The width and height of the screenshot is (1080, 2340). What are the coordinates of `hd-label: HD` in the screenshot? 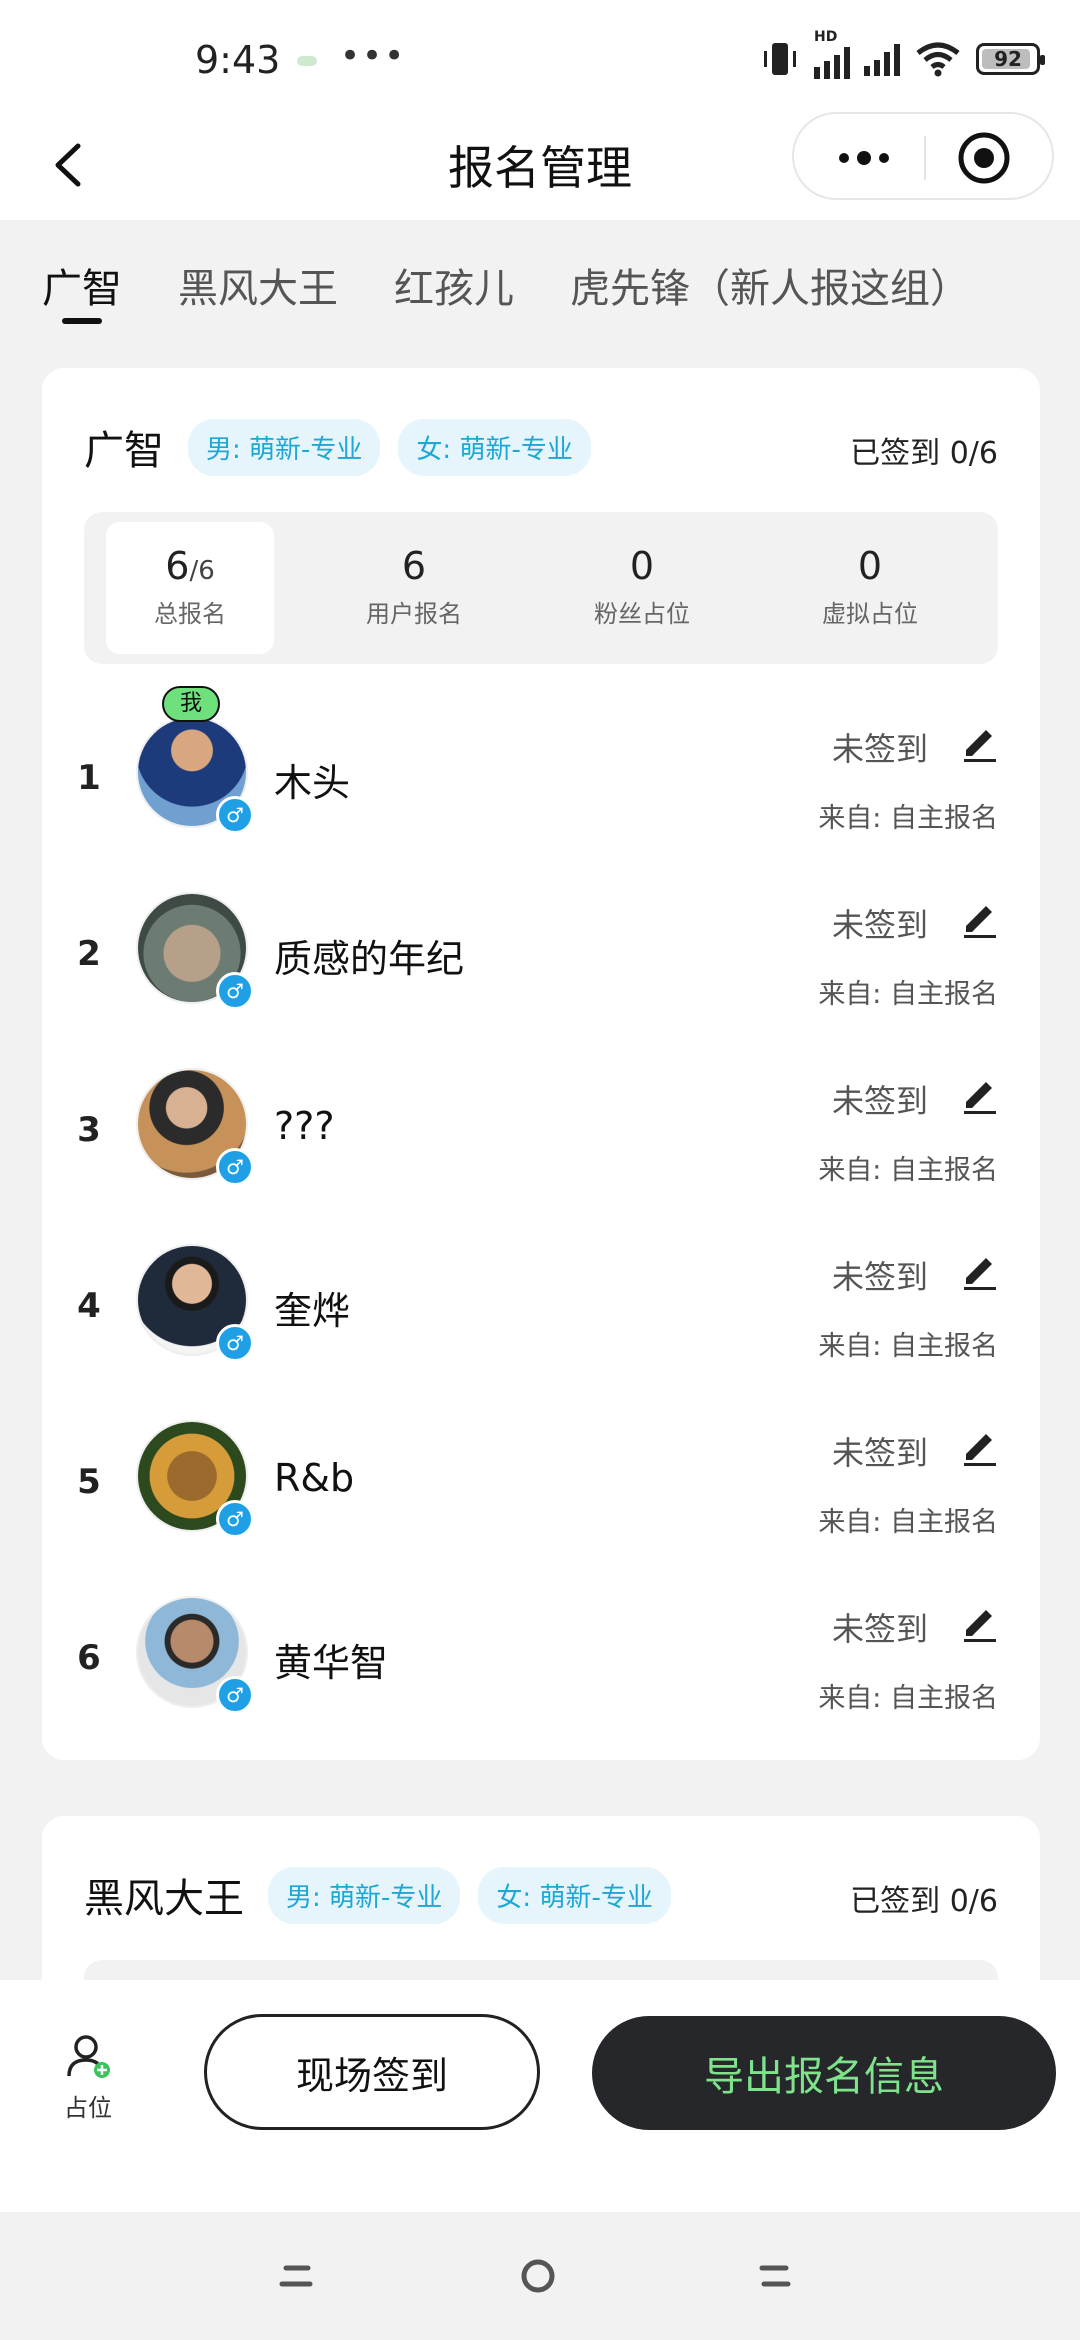 It's located at (826, 37).